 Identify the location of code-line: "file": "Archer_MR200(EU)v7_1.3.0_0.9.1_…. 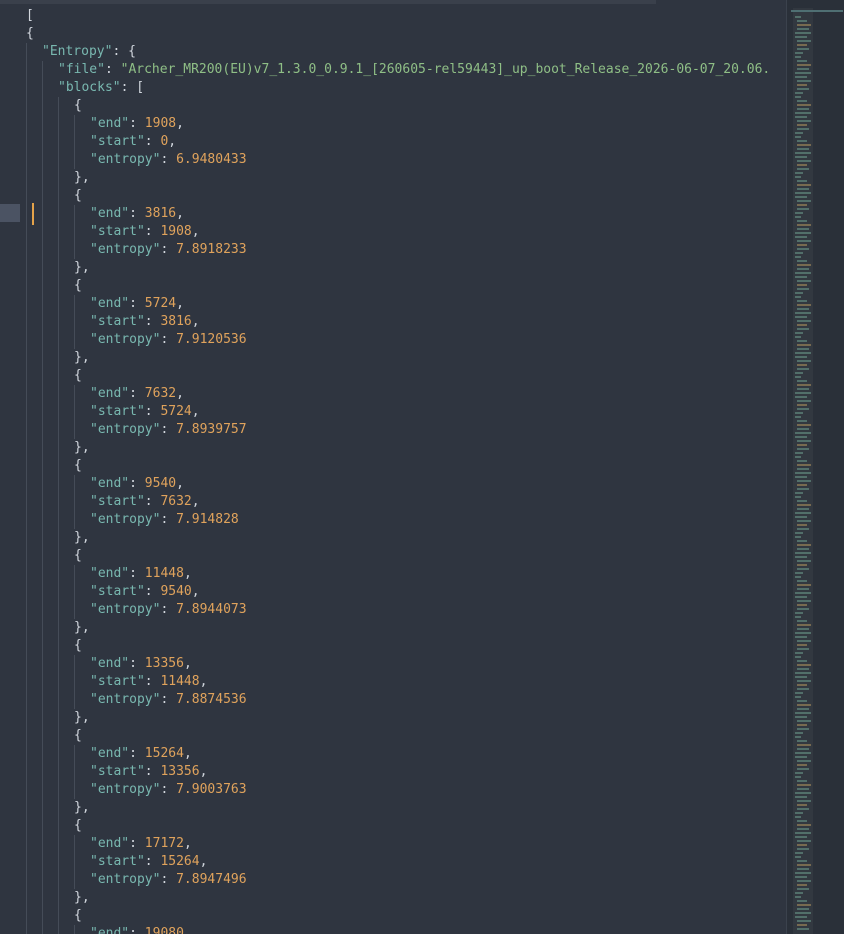
(393, 70).